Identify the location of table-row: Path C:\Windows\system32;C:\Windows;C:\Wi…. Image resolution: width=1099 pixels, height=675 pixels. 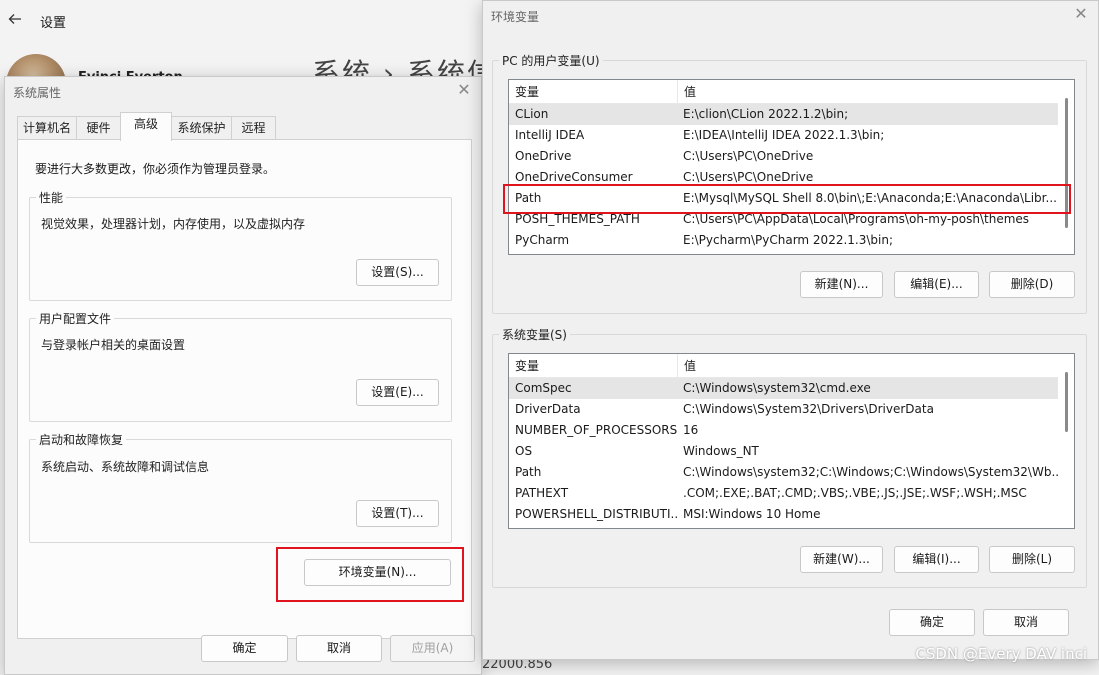
(784, 472).